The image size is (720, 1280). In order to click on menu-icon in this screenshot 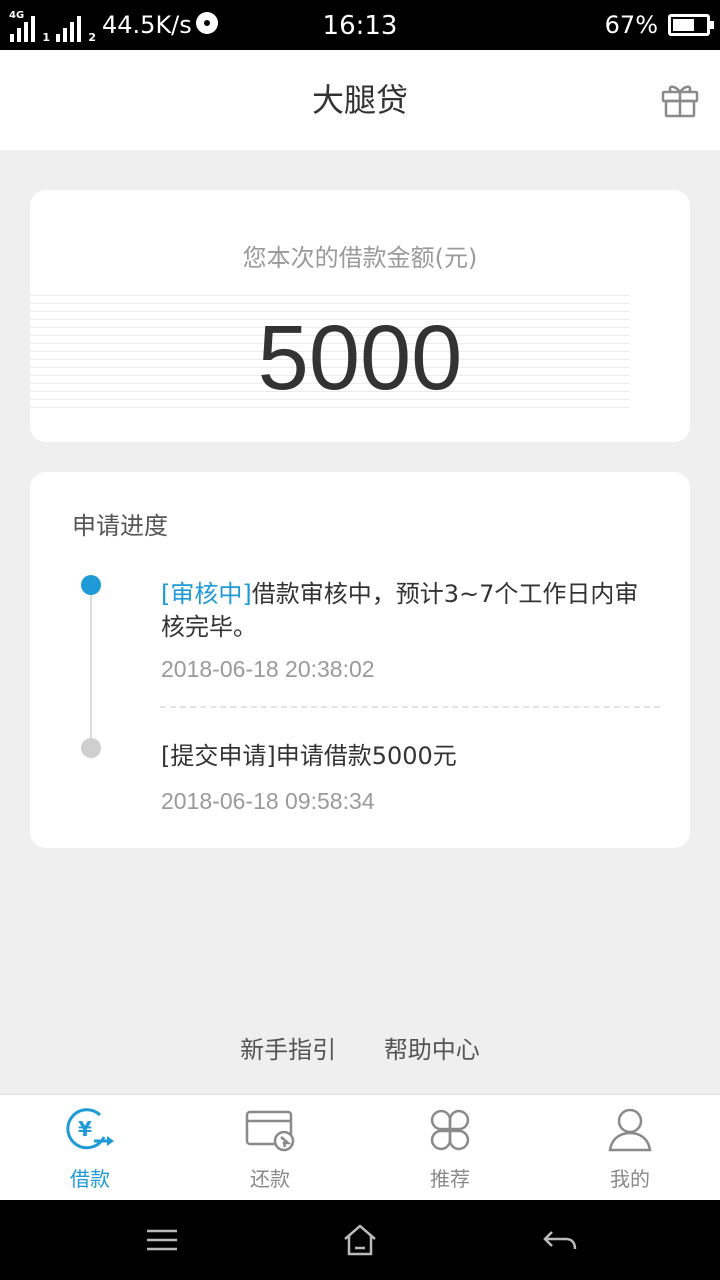, I will do `click(162, 1240)`.